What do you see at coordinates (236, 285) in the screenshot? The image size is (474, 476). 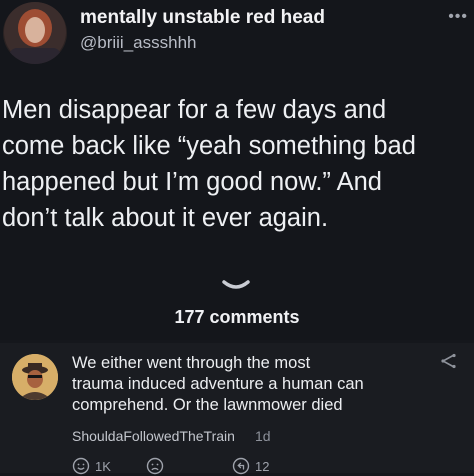 I see `chevron-down-icon` at bounding box center [236, 285].